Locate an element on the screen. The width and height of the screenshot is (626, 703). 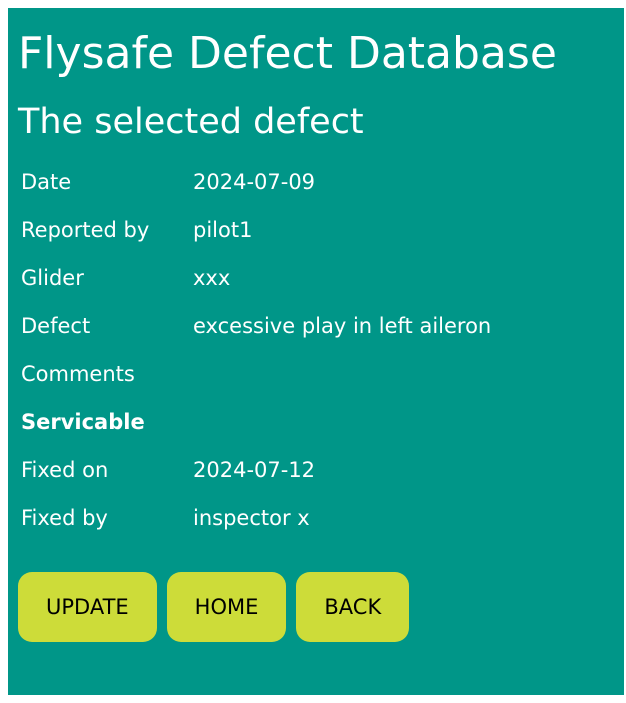
reported-by-row: Reported by pilot1 is located at coordinates (256, 230).